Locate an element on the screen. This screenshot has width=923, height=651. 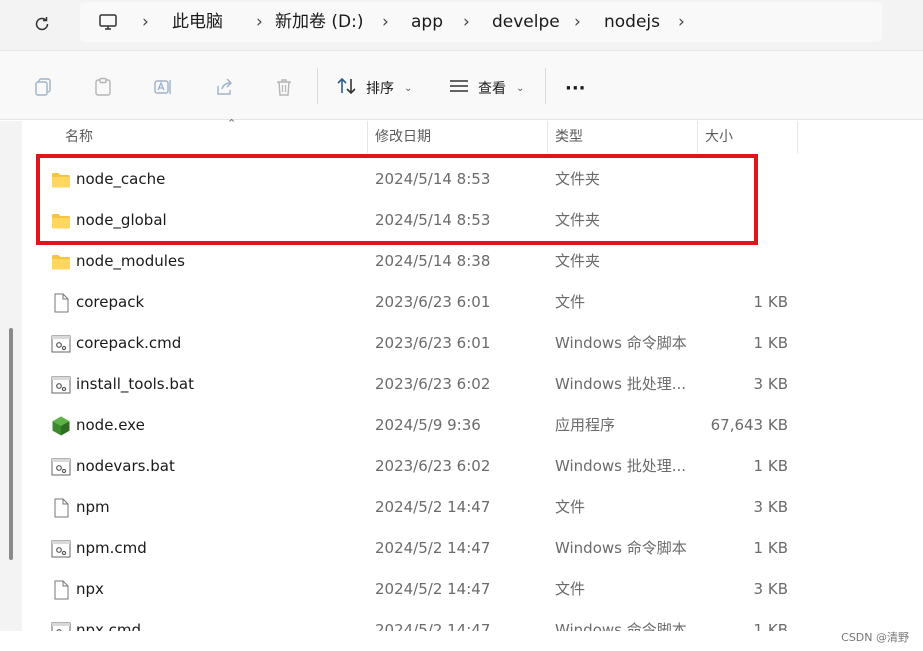
footer-strip is located at coordinates (461, 641).